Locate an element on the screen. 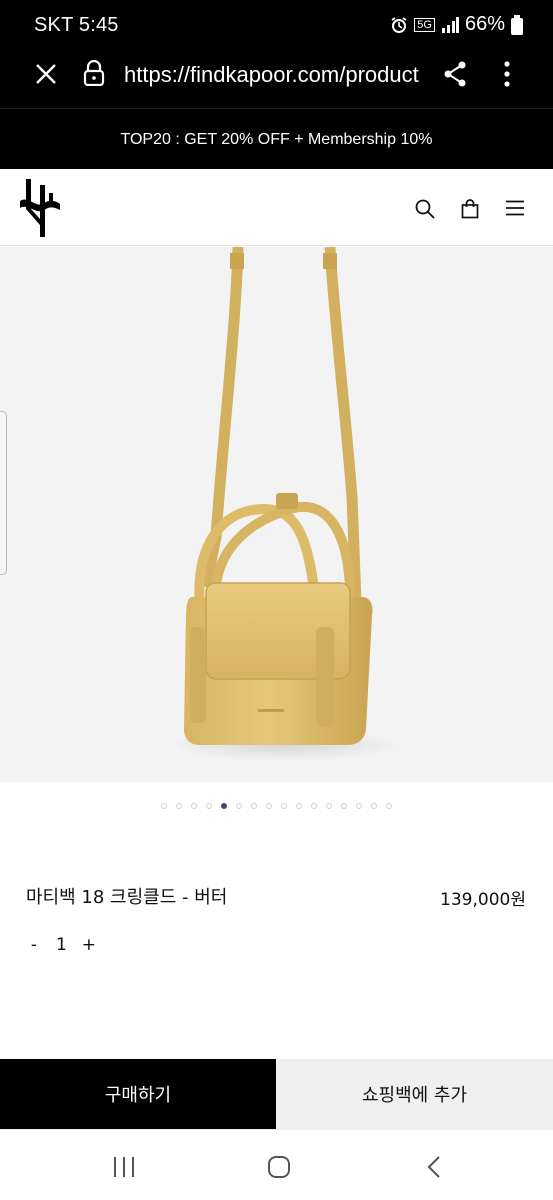 The height and width of the screenshot is (1200, 553). more-options-icon is located at coordinates (507, 74).